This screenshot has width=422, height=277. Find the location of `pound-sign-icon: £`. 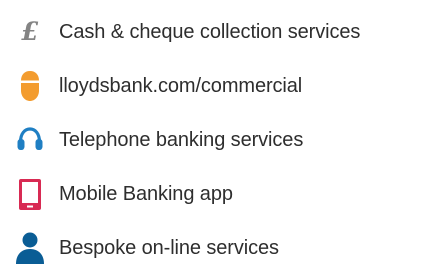

pound-sign-icon: £ is located at coordinates (30, 32).